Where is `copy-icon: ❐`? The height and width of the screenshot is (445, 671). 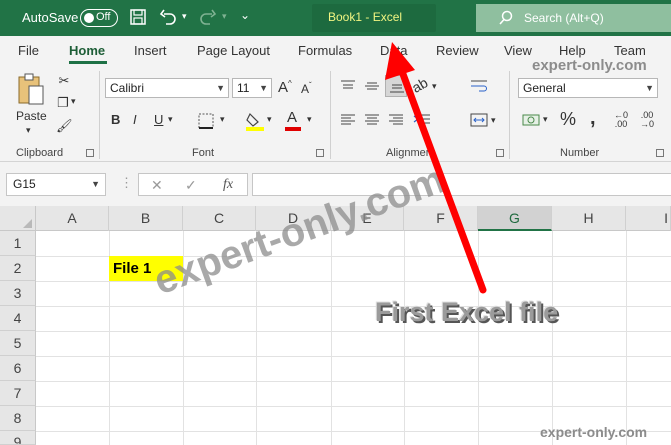 copy-icon: ❐ is located at coordinates (63, 103).